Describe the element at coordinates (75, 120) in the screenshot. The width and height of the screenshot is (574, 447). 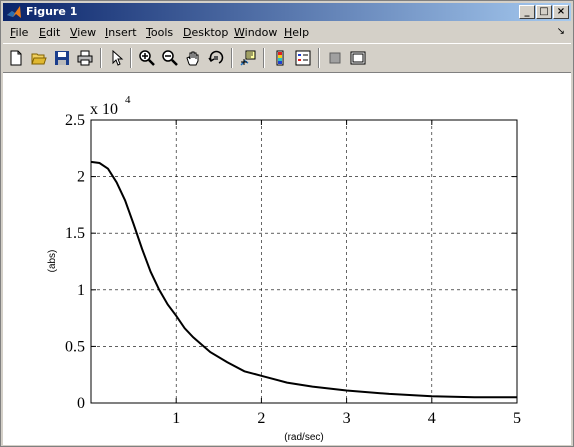
I see `y-tick-label: 2.5` at that location.